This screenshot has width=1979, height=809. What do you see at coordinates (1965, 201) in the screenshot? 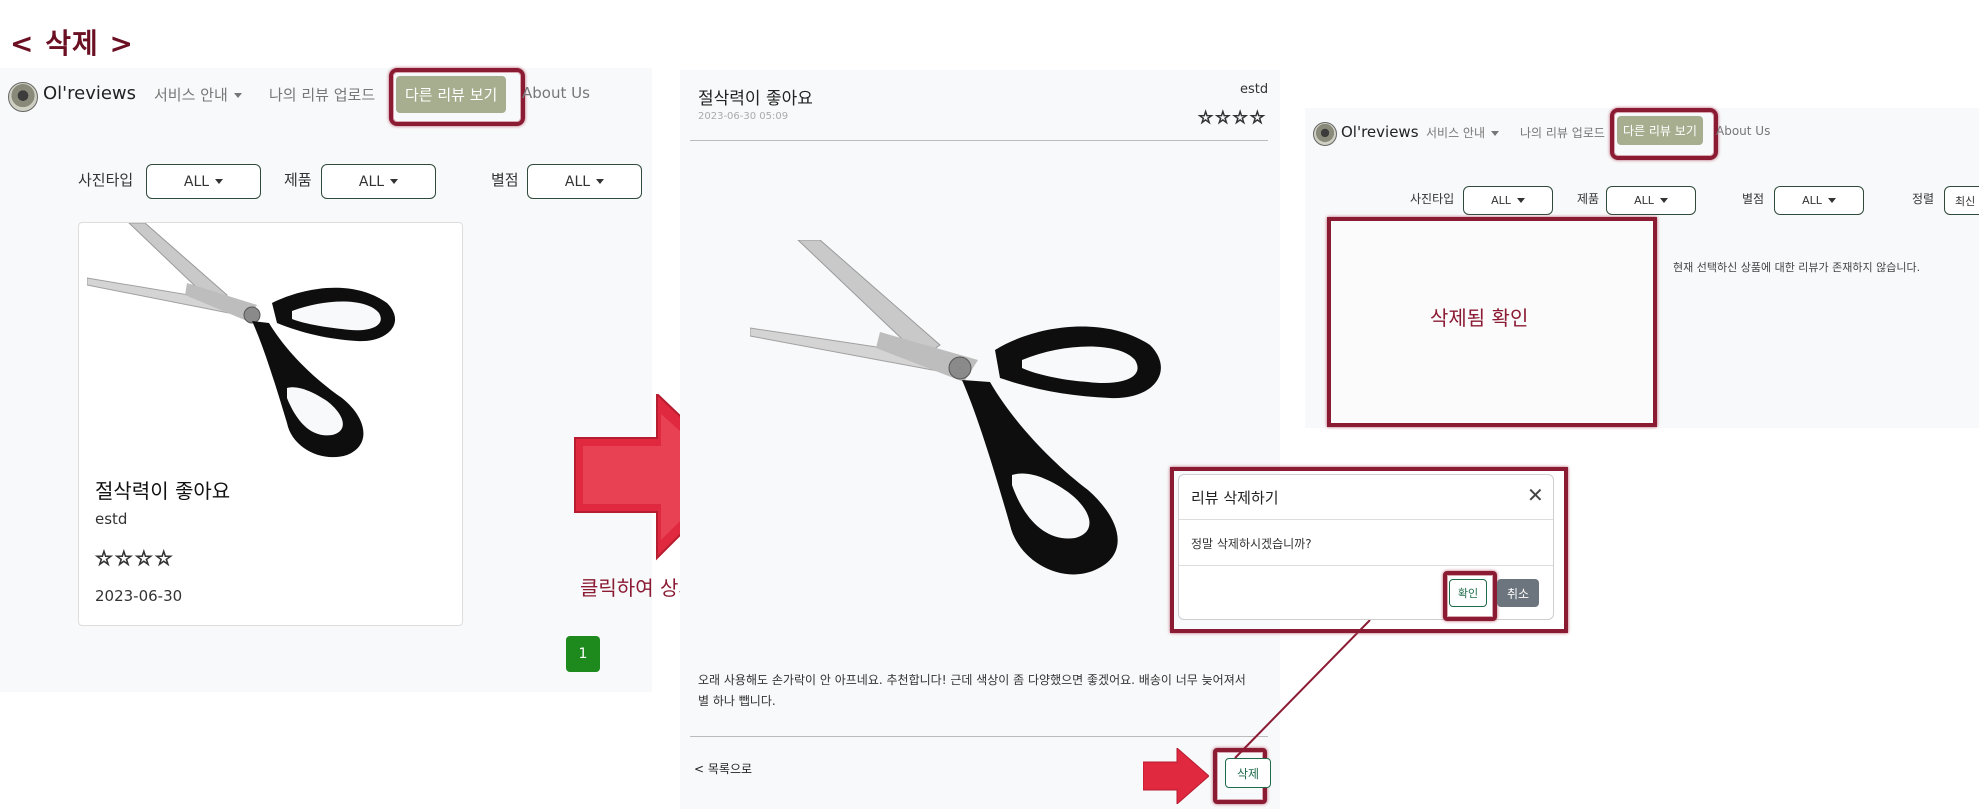
I see `filter-value: 최신` at bounding box center [1965, 201].